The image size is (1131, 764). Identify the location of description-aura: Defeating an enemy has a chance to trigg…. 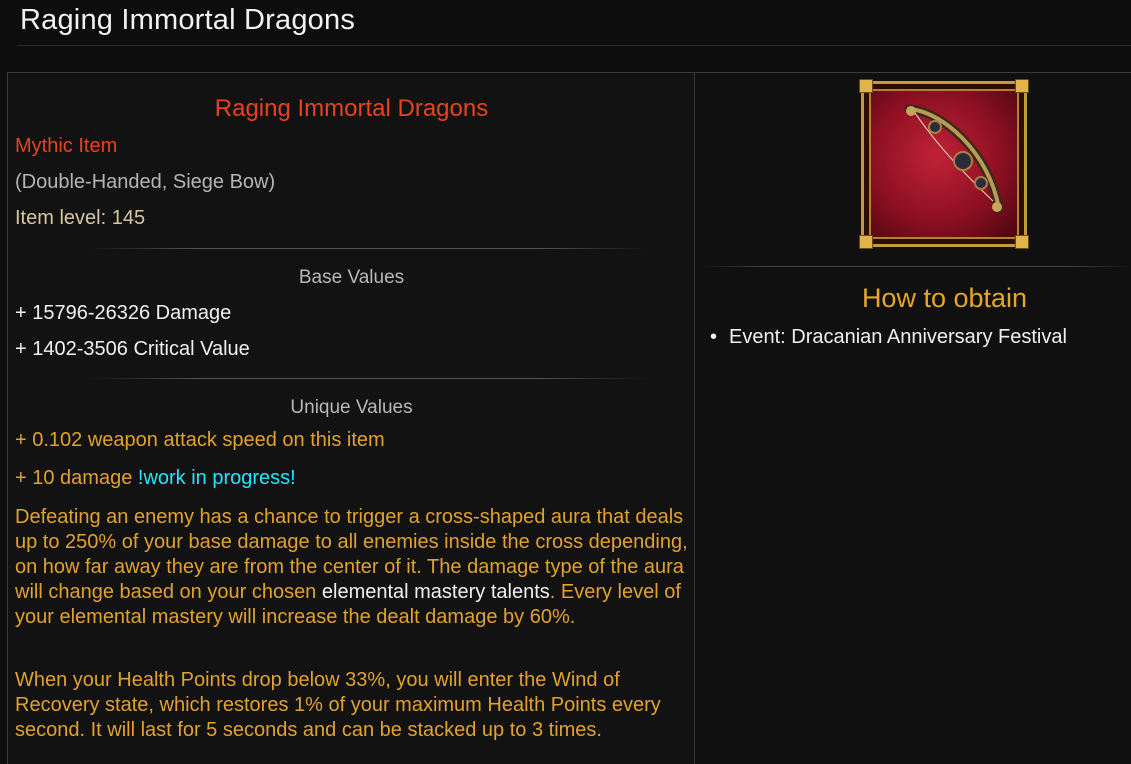
(354, 567).